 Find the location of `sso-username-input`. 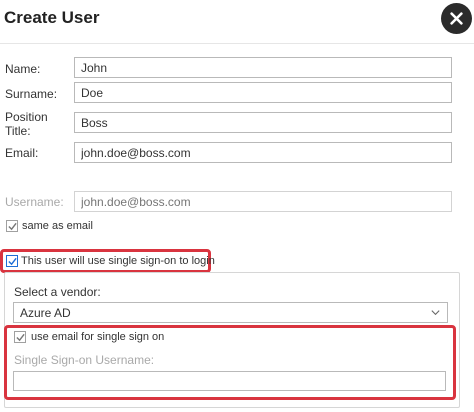

sso-username-input is located at coordinates (229, 381).